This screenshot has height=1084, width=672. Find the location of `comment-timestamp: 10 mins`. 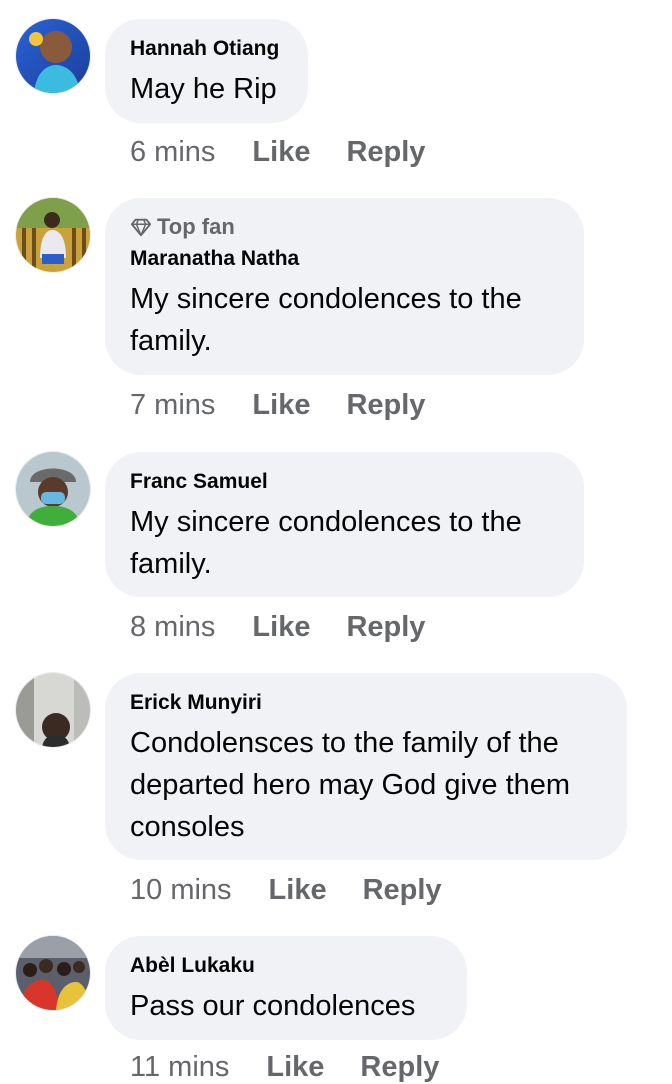

comment-timestamp: 10 mins is located at coordinates (181, 890).